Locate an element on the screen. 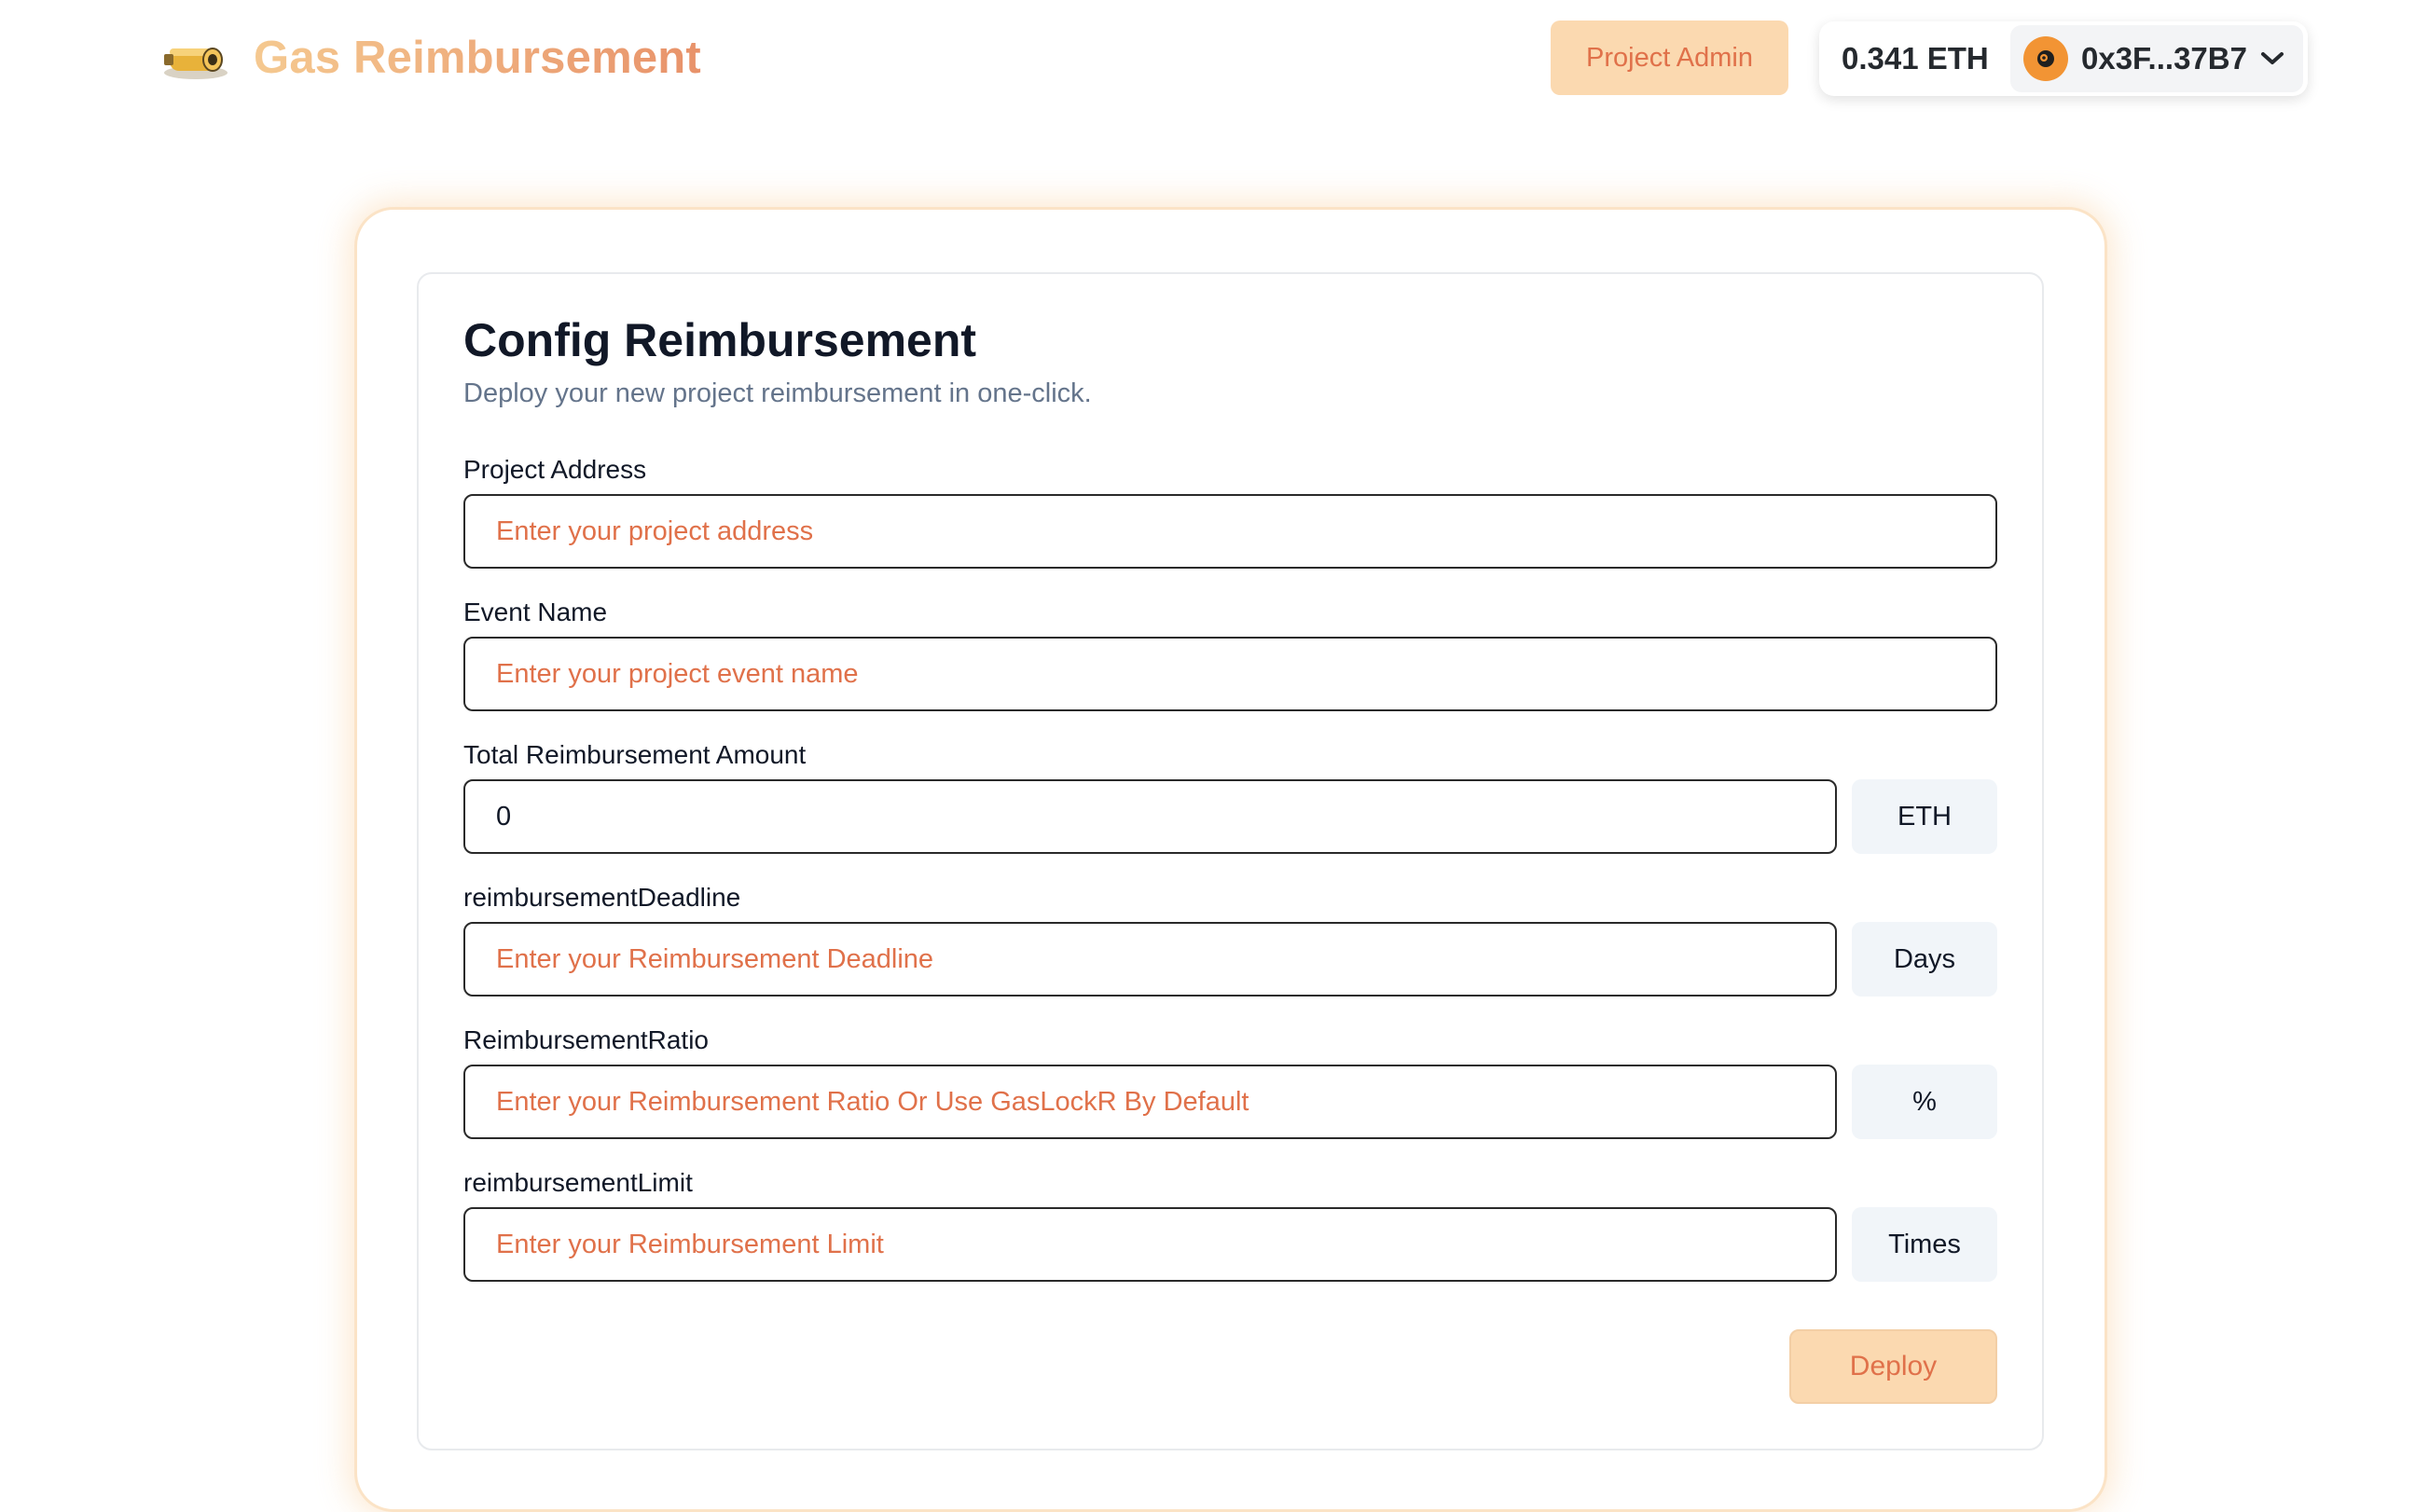  limit-input is located at coordinates (1150, 1245).